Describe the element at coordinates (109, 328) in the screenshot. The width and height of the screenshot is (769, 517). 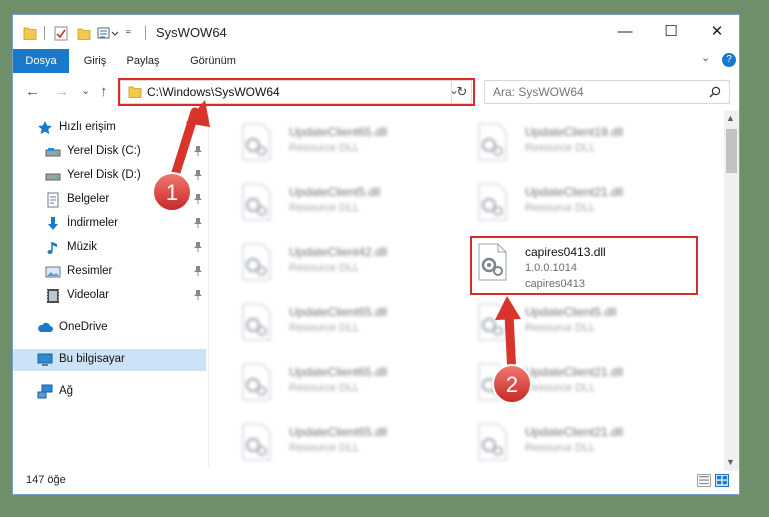
I see `sidebar-item-onedrive: OneDrive` at that location.